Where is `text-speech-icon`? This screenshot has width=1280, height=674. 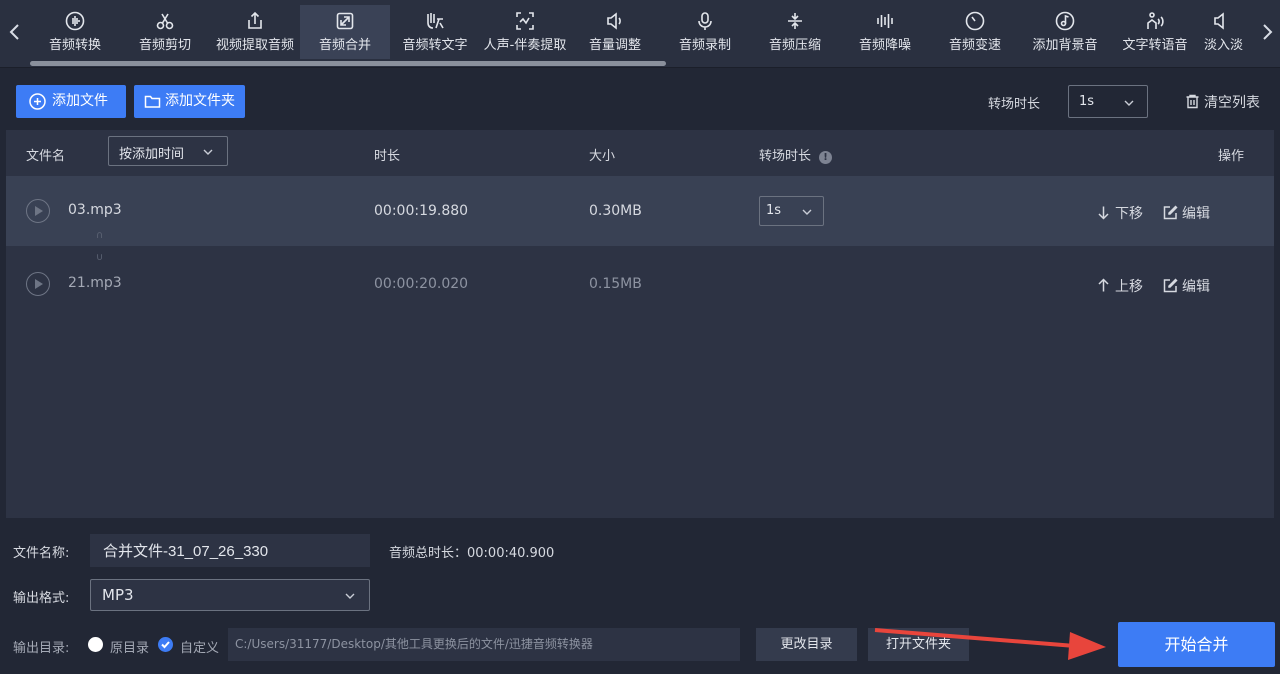
text-speech-icon is located at coordinates (1155, 21).